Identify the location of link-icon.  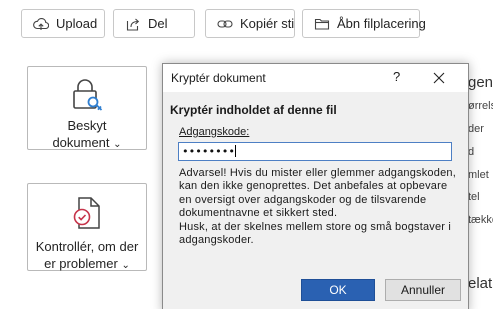
(225, 24).